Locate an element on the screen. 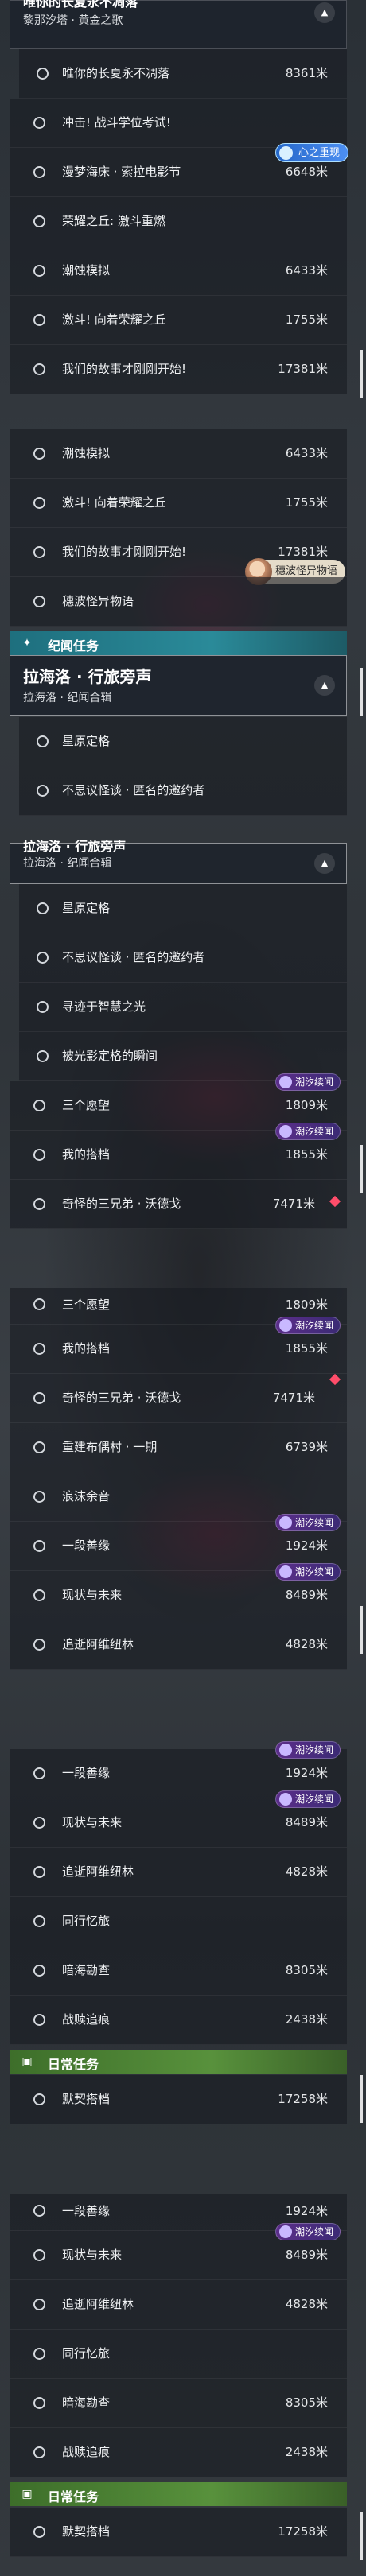 This screenshot has width=366, height=2576. quest-row: 我们的故事才刚刚开始! 17381米 穗波怪异物语 is located at coordinates (178, 557).